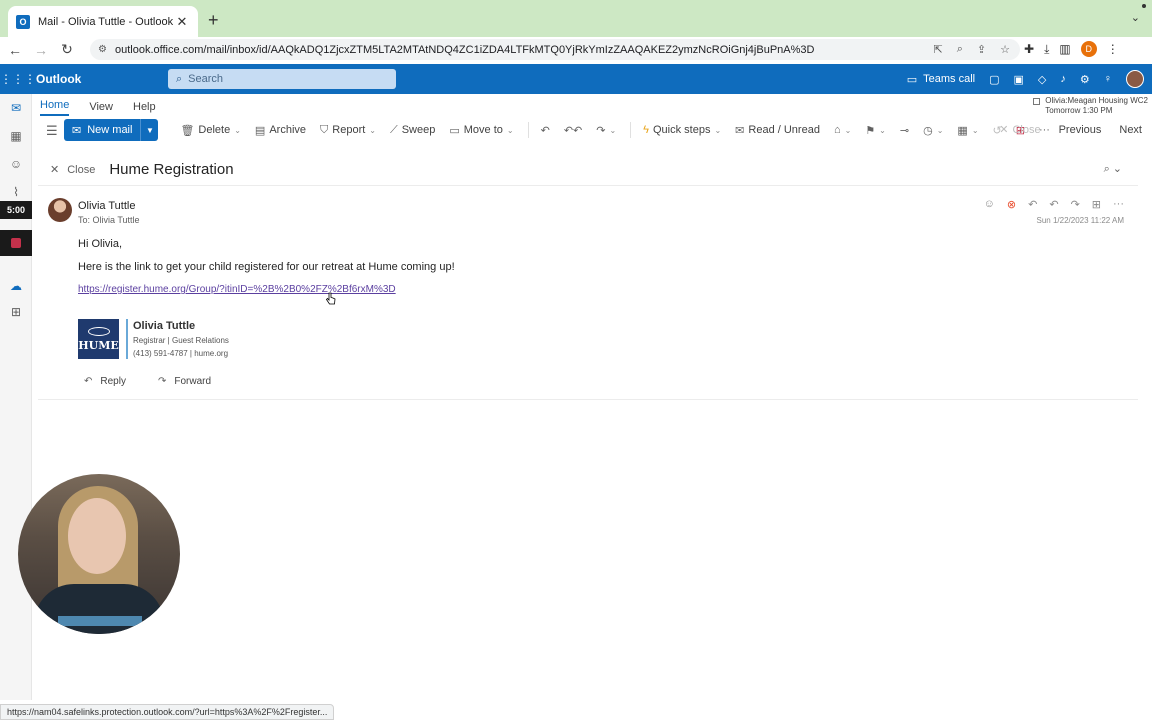 This screenshot has width=1152, height=720. I want to click on calendar-icon: ▦, so click(16, 136).